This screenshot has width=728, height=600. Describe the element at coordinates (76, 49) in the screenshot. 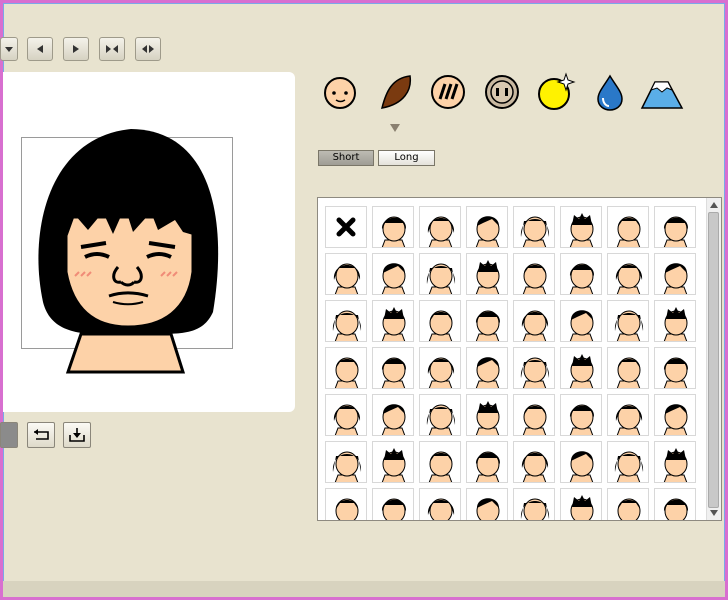

I see `next-button` at that location.